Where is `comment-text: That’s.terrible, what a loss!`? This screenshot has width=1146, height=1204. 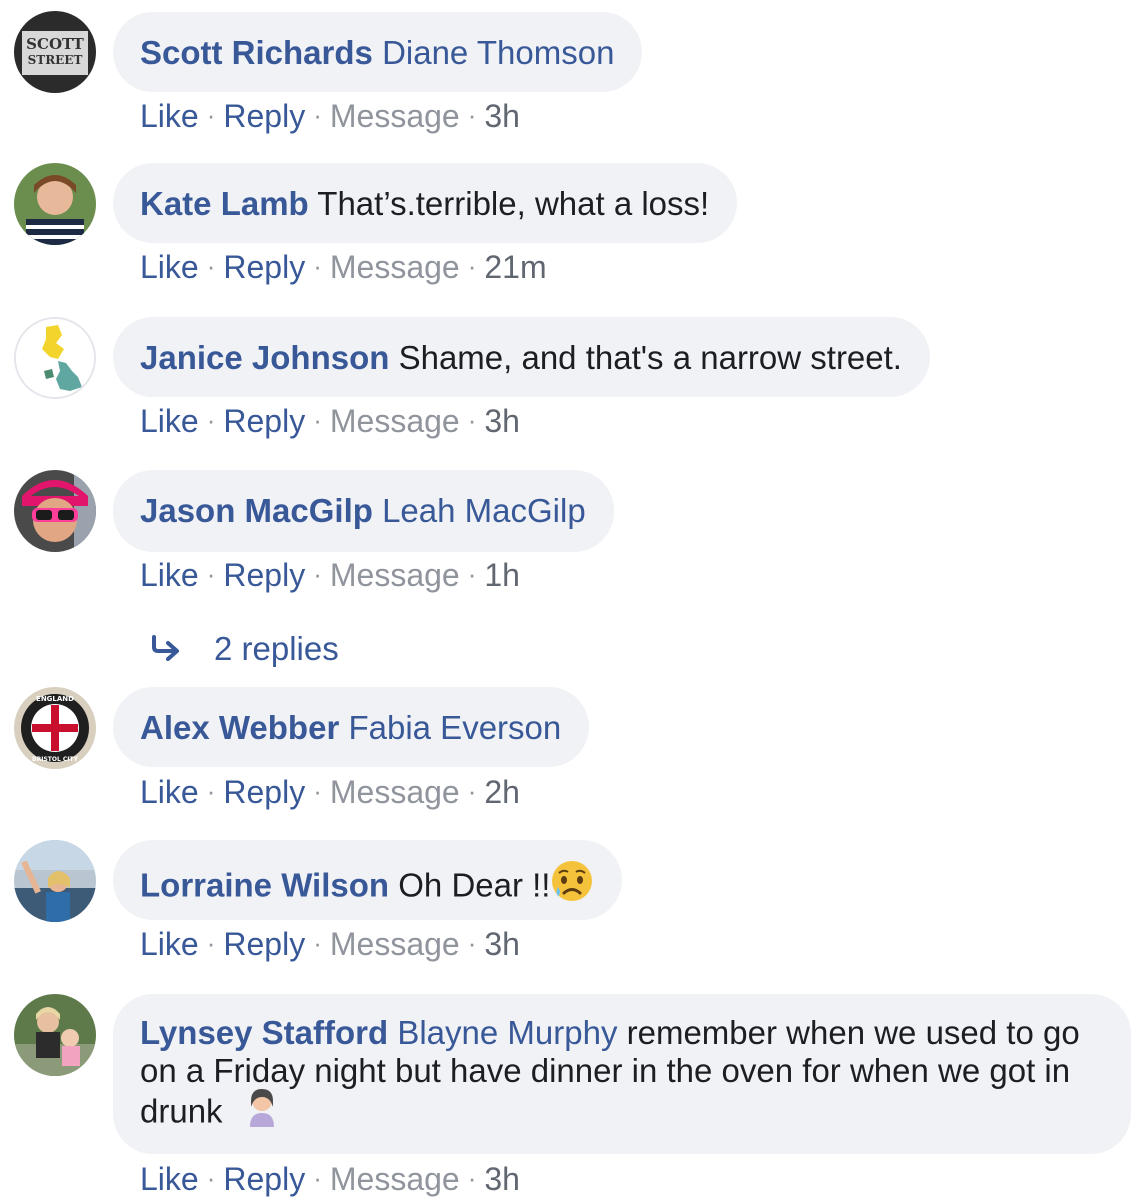 comment-text: That’s.terrible, what a loss! is located at coordinates (513, 203).